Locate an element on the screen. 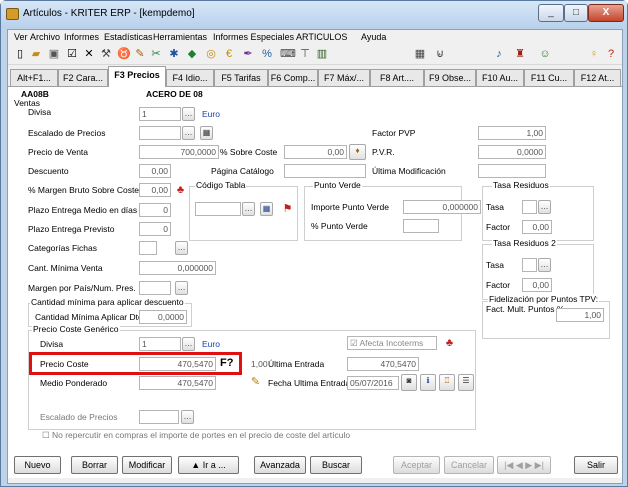 The height and width of the screenshot is (487, 628). menu-herramientas: Herramientas is located at coordinates (180, 37).